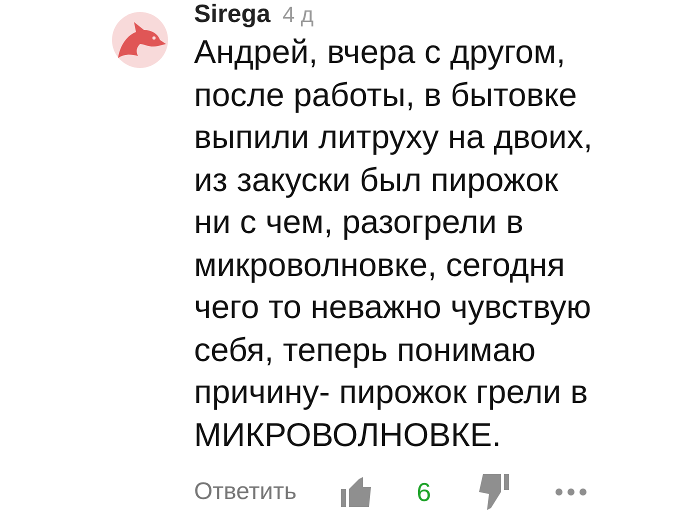 Image resolution: width=700 pixels, height=524 pixels. What do you see at coordinates (571, 492) in the screenshot?
I see `more-icon` at bounding box center [571, 492].